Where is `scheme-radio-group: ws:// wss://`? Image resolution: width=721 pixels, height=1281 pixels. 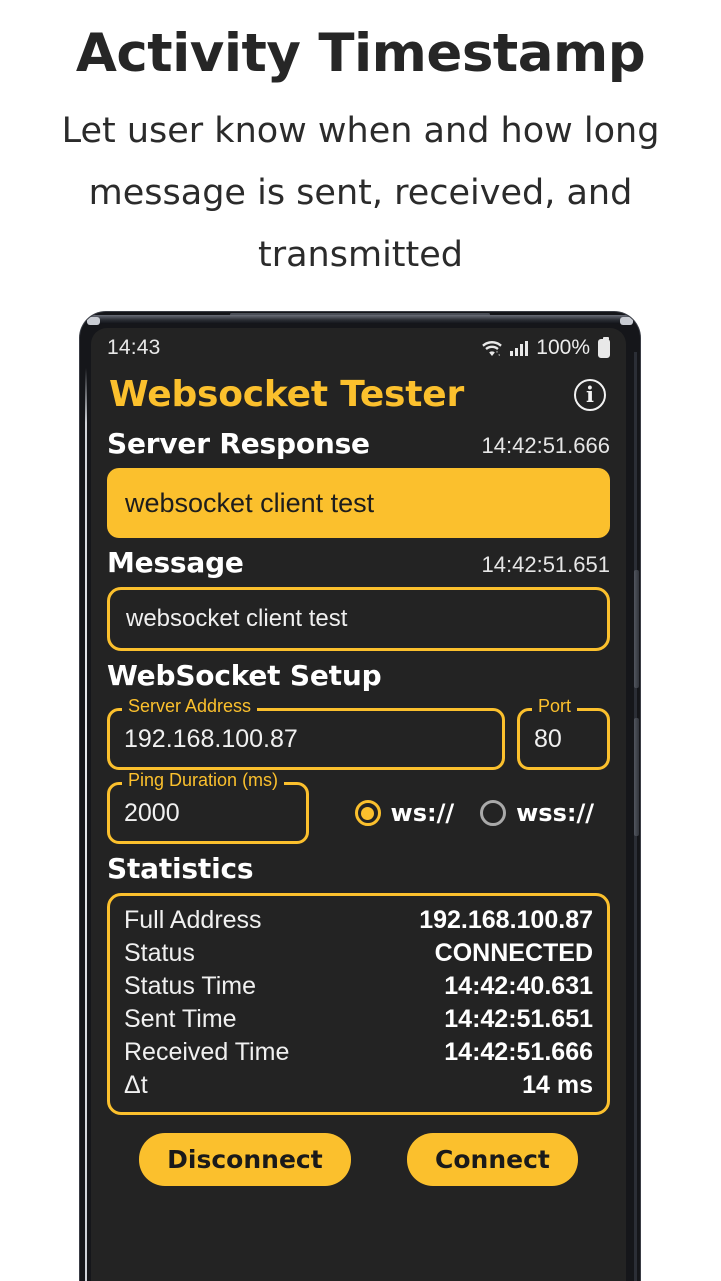 scheme-radio-group: ws:// wss:// is located at coordinates (482, 813).